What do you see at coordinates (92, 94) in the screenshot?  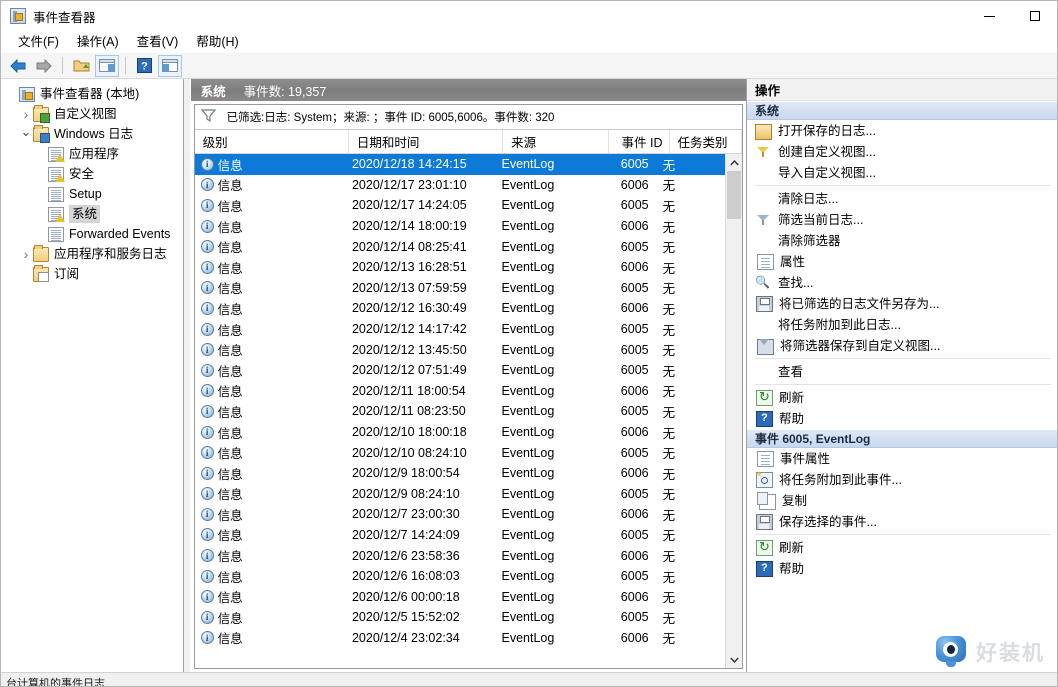 I see `tree-item-0: 事件查看器 (本地)` at bounding box center [92, 94].